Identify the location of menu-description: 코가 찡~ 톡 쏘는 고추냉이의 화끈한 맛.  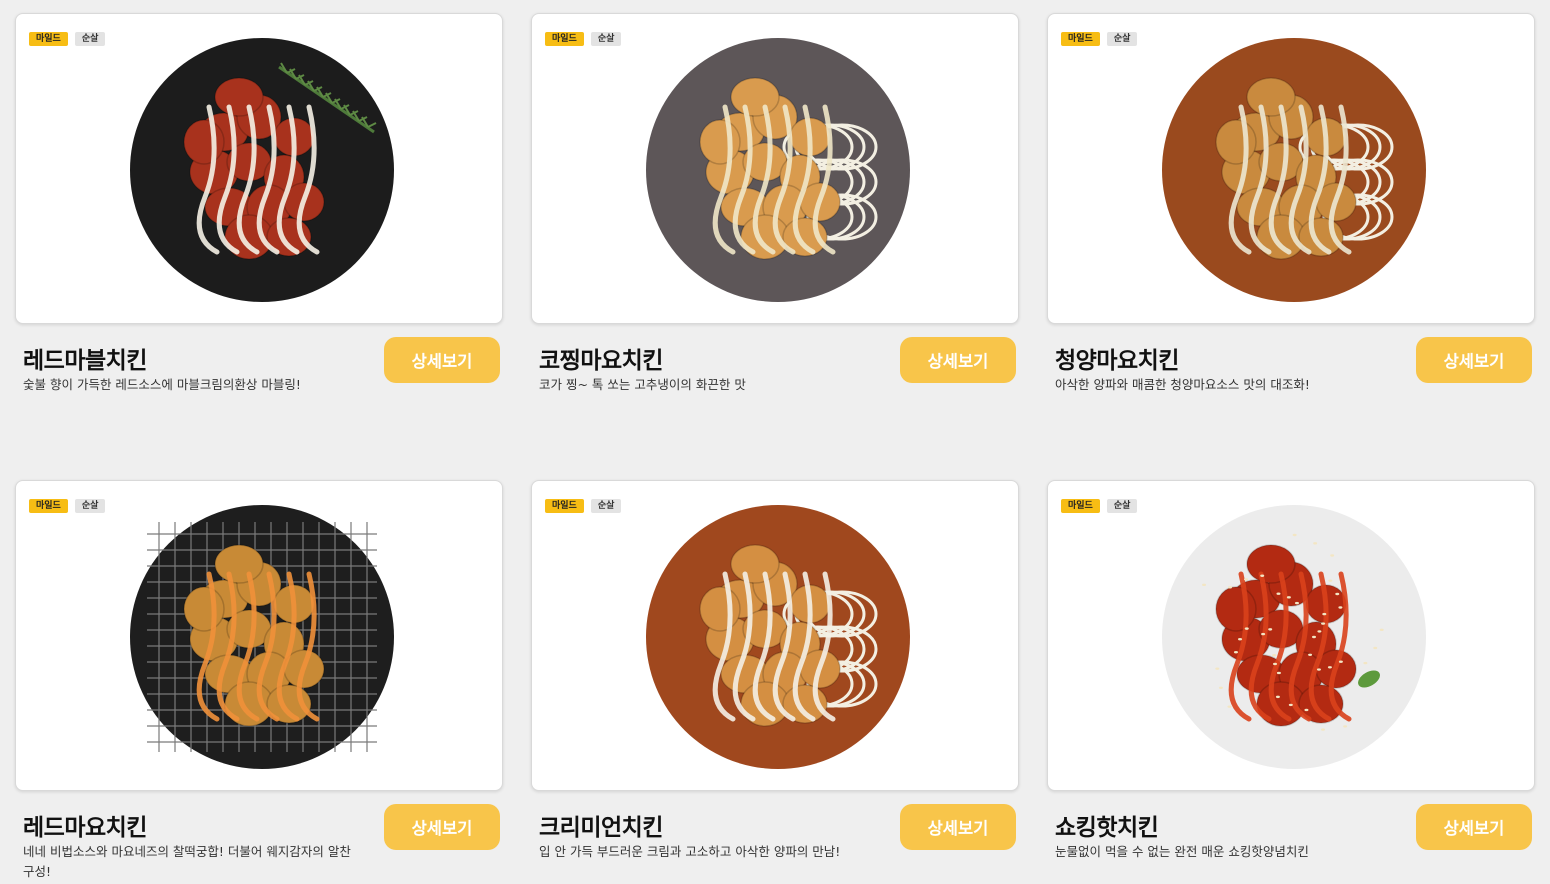
(642, 384).